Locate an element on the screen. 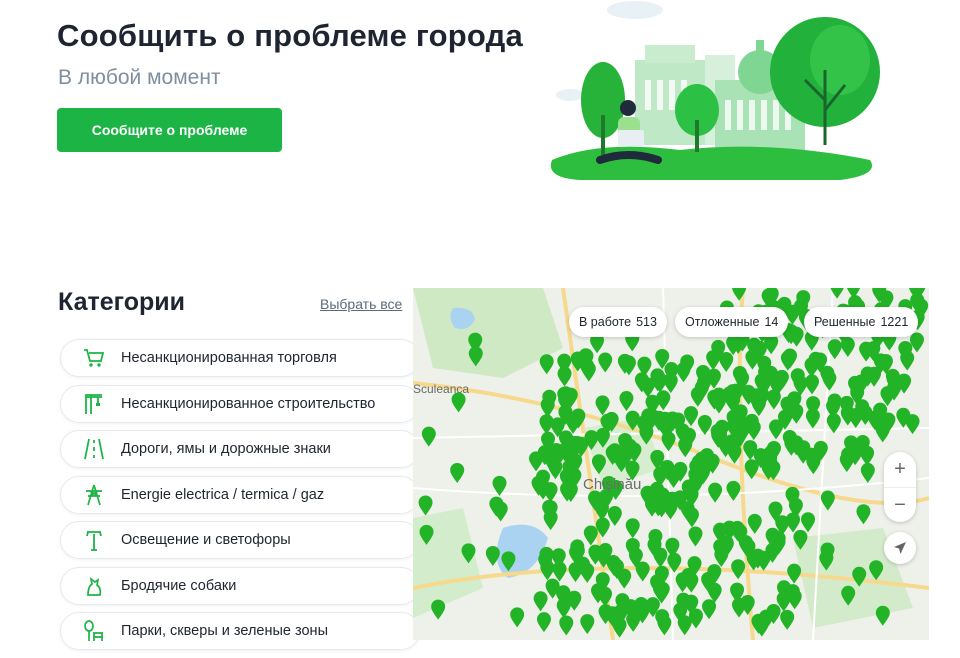  category-item-energy: Energie electrica / termica / gaz is located at coordinates (240, 494).